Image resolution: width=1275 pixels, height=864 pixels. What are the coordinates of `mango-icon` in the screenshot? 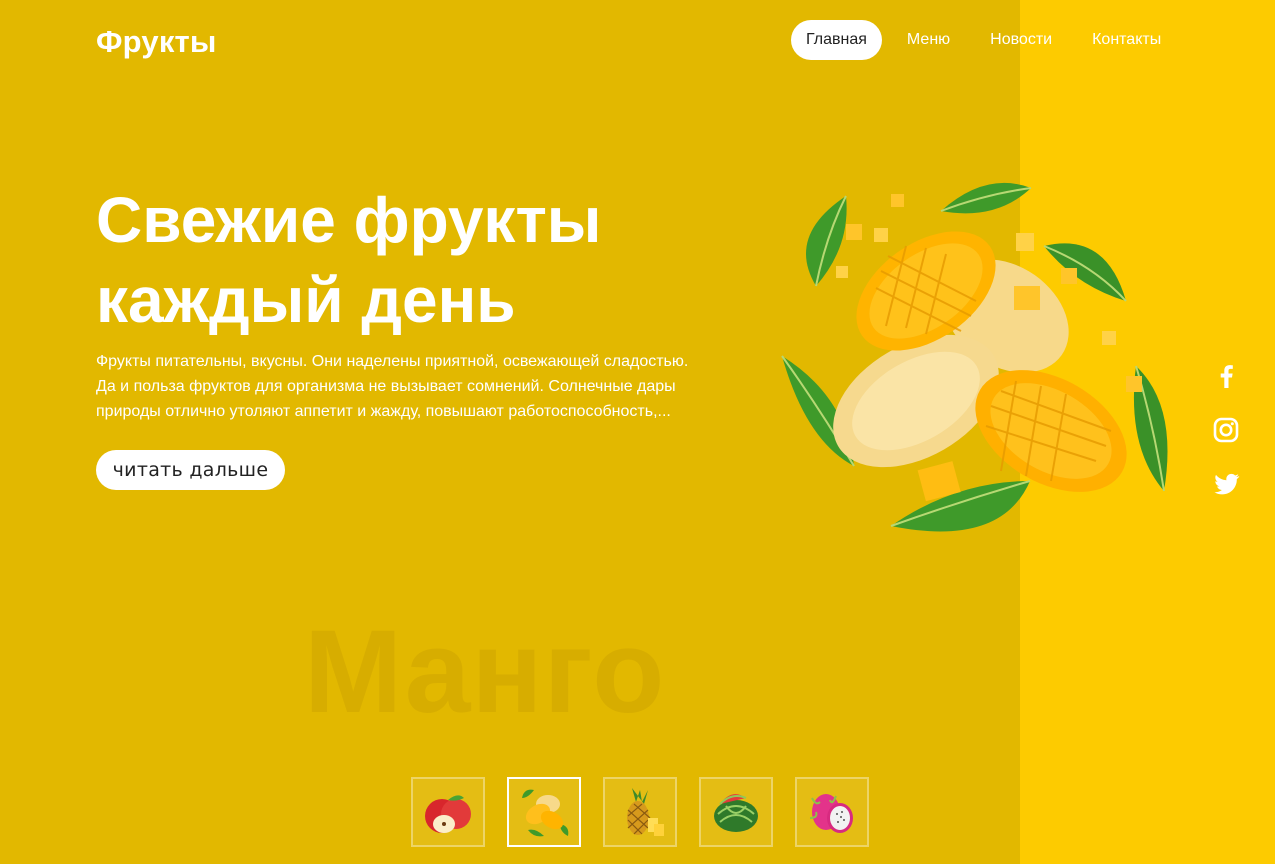 It's located at (545, 813).